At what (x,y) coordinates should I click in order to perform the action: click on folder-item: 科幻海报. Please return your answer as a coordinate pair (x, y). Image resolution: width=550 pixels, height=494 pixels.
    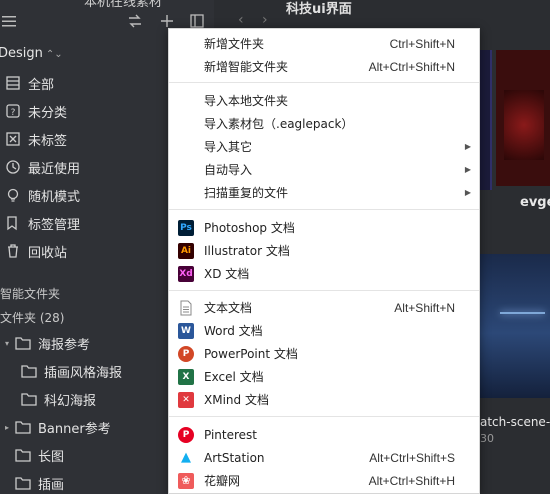
    Looking at the image, I should click on (58, 399).